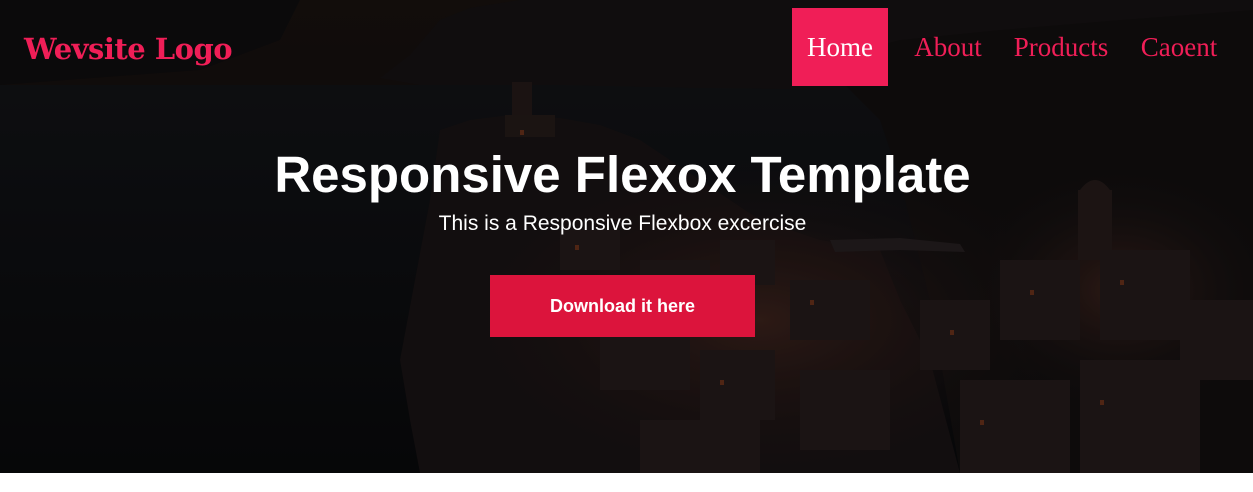  What do you see at coordinates (948, 47) in the screenshot?
I see `nav-item-about: About` at bounding box center [948, 47].